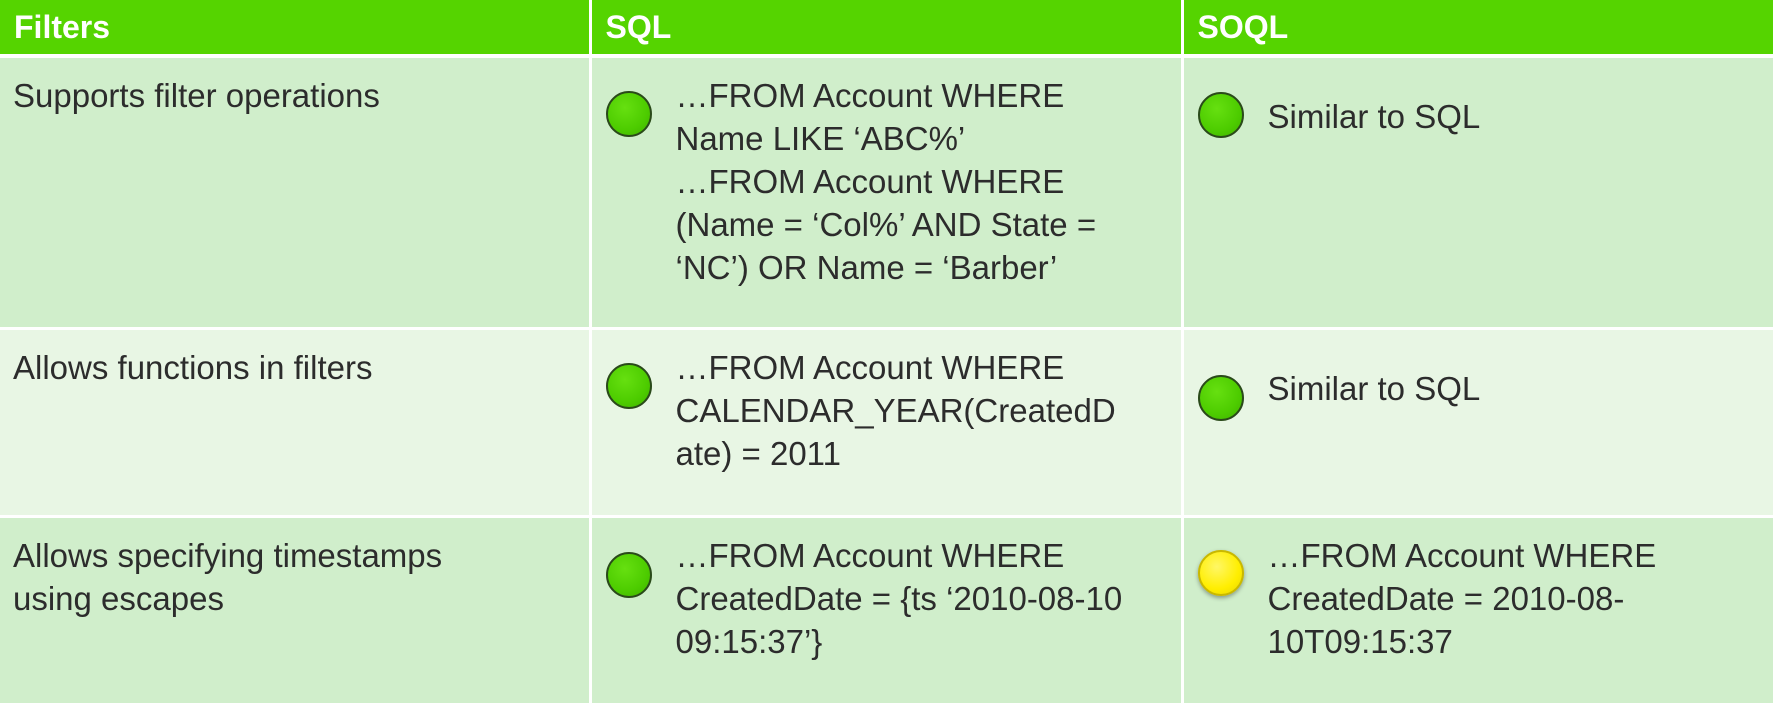 The height and width of the screenshot is (703, 1773). Describe the element at coordinates (895, 410) in the screenshot. I see `sql-line: CALENDAR_YEAR(CreatedD` at that location.